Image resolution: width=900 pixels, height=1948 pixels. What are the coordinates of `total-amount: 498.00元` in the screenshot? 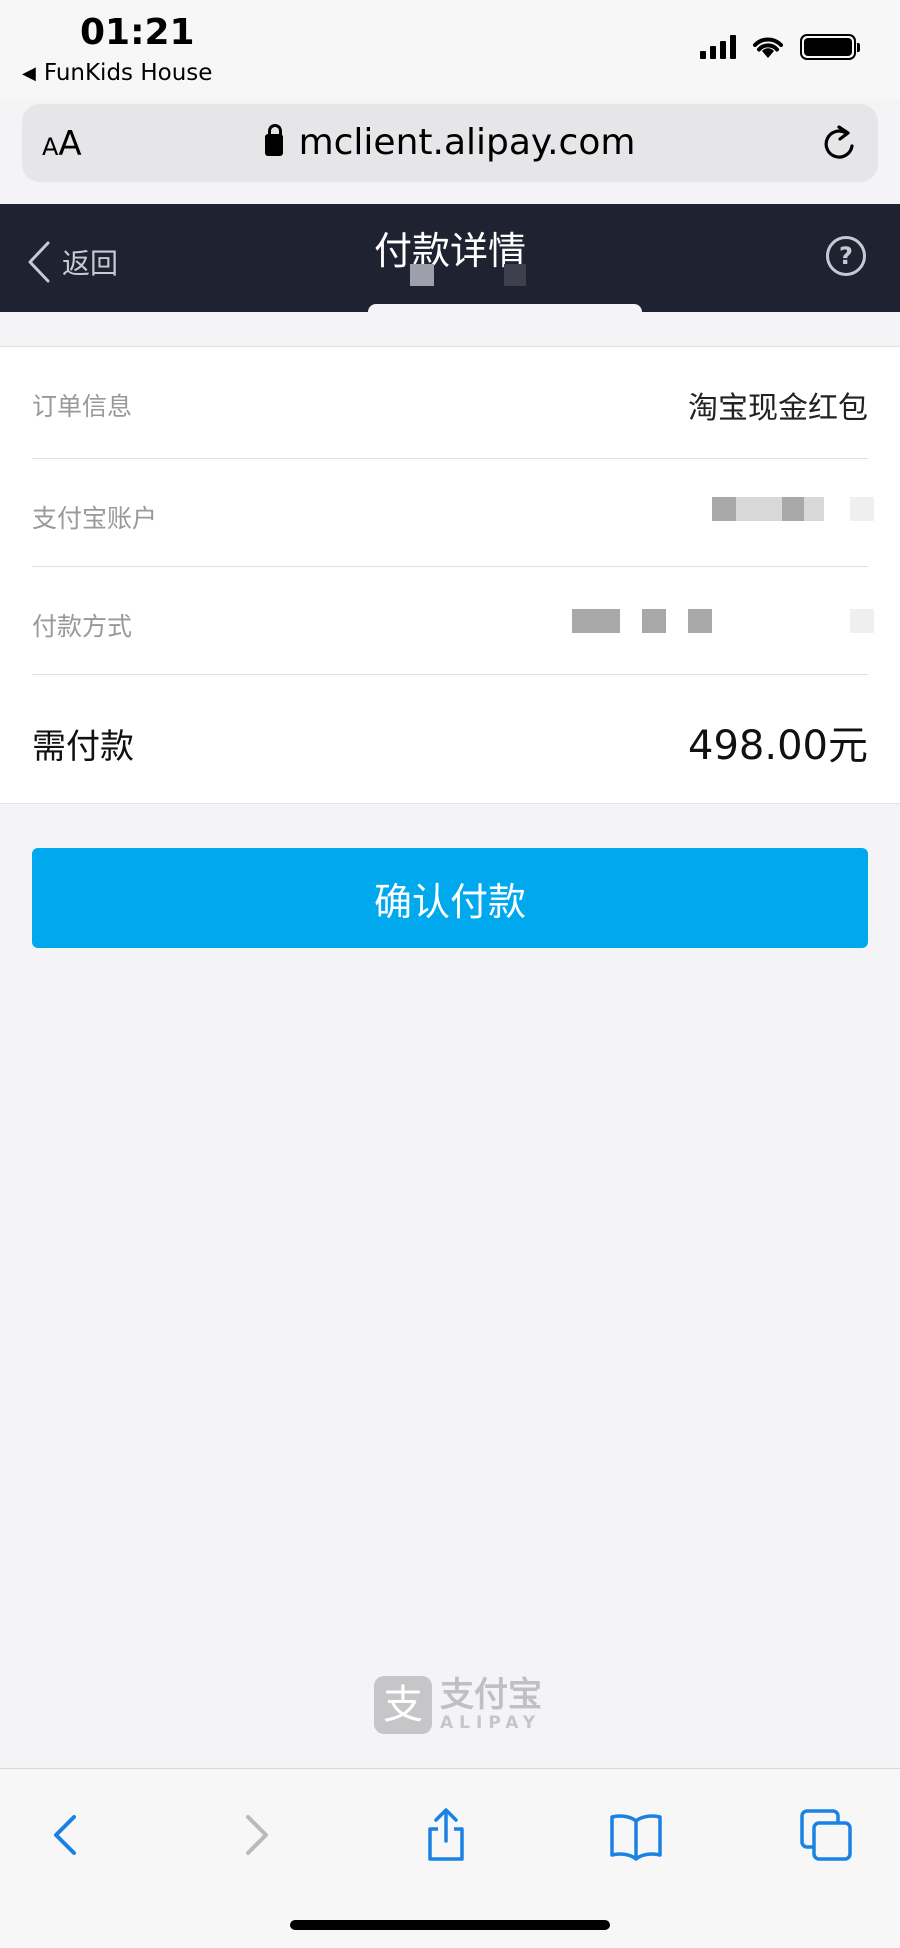 It's located at (778, 746).